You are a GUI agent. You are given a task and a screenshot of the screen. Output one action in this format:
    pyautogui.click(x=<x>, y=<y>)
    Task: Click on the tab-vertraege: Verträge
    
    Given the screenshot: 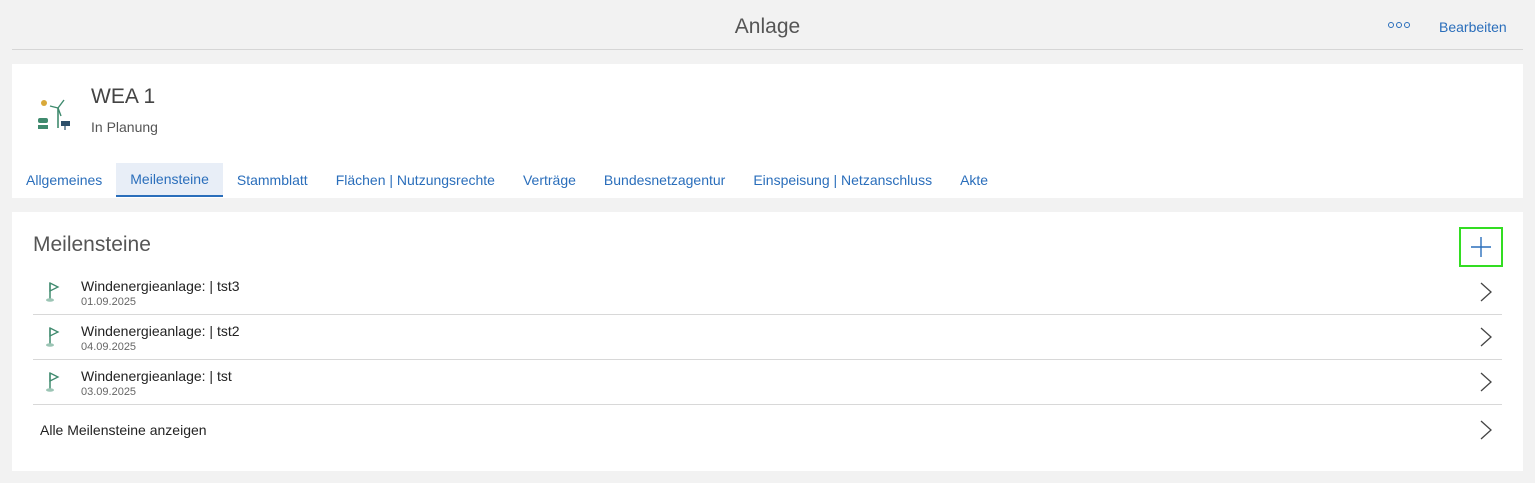 What is the action you would take?
    pyautogui.click(x=549, y=180)
    